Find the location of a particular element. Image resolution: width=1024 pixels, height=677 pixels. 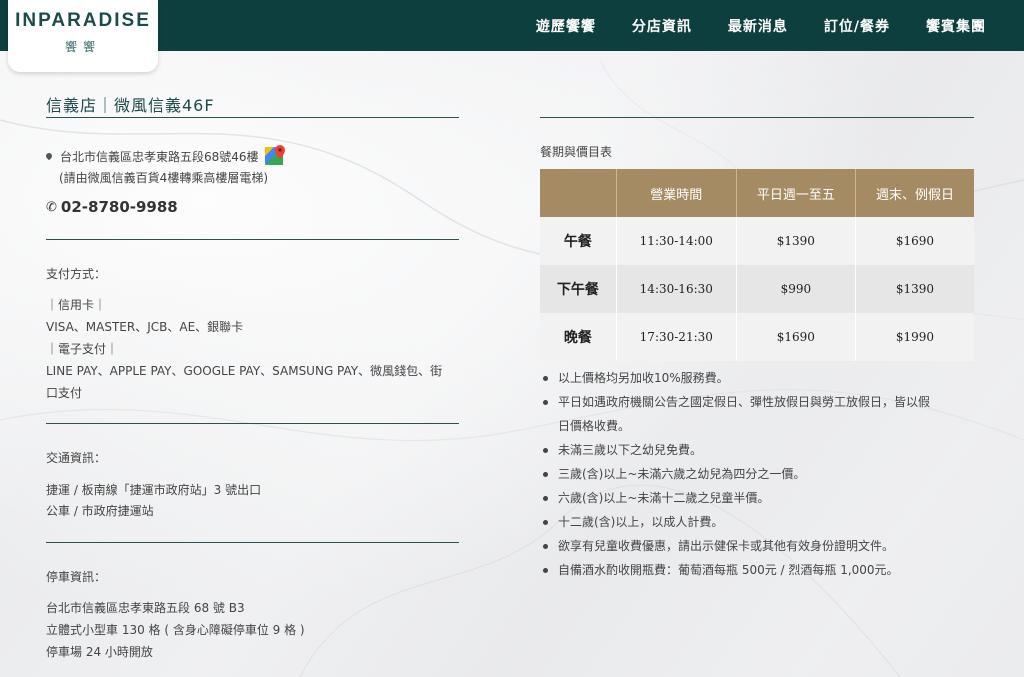

table-header-cell is located at coordinates (578, 193).